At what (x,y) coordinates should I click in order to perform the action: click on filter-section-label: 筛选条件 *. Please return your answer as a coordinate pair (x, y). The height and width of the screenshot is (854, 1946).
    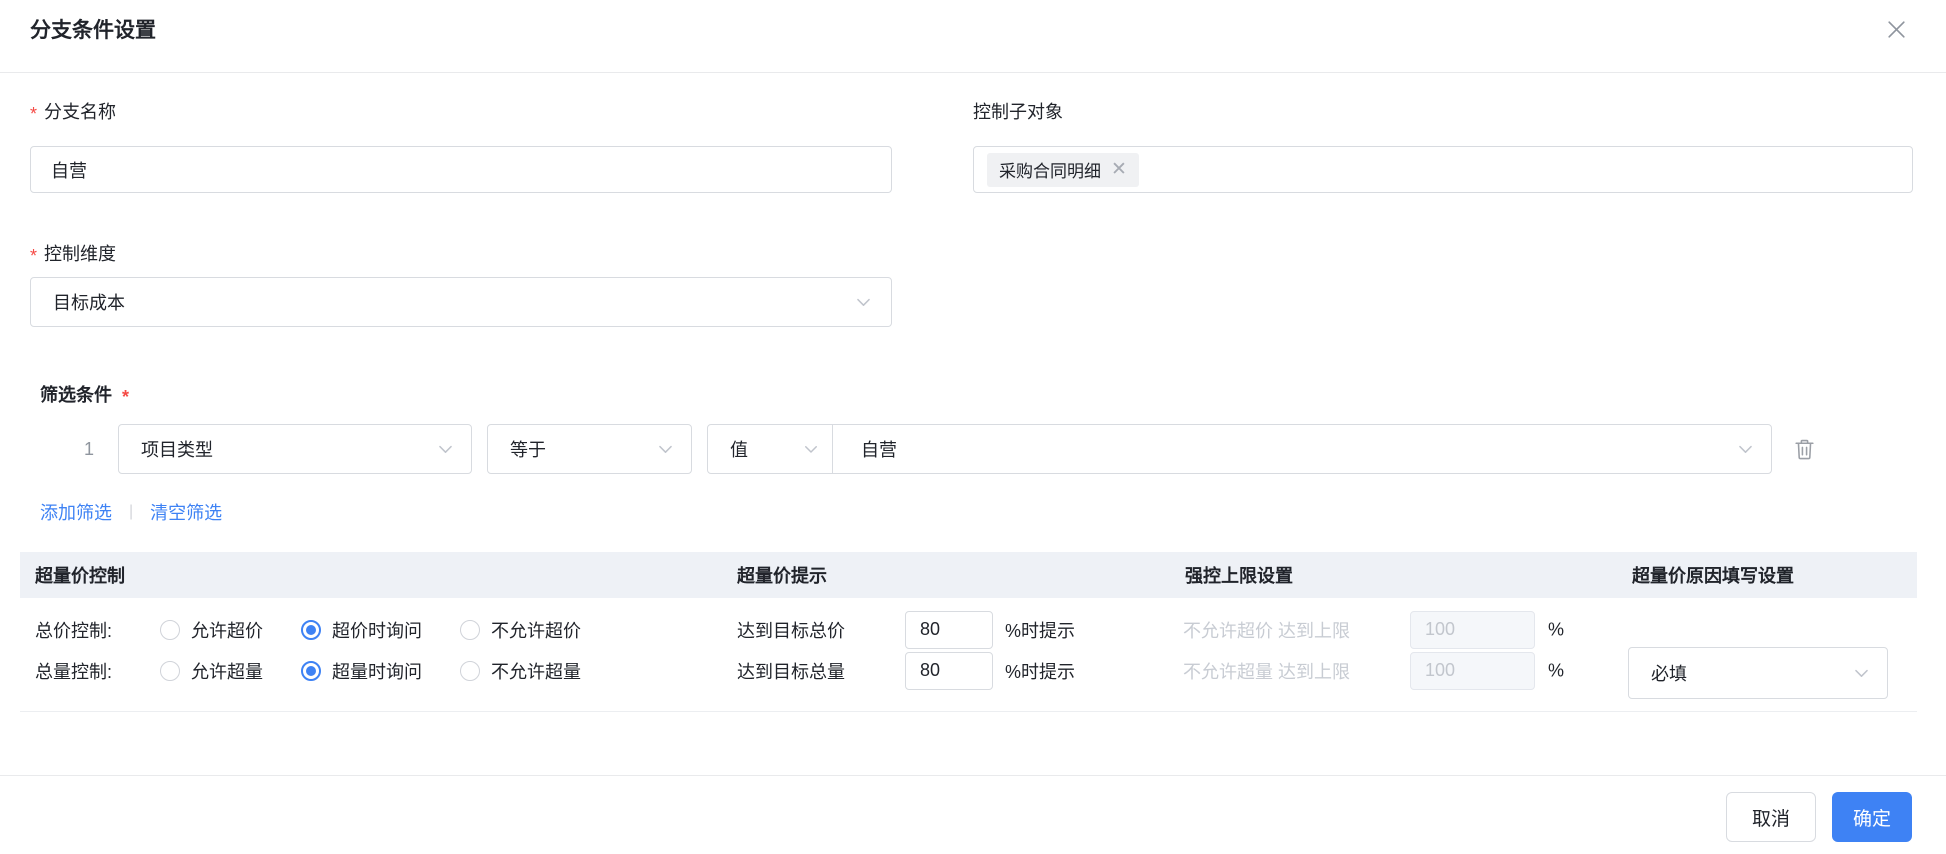
    Looking at the image, I should click on (85, 396).